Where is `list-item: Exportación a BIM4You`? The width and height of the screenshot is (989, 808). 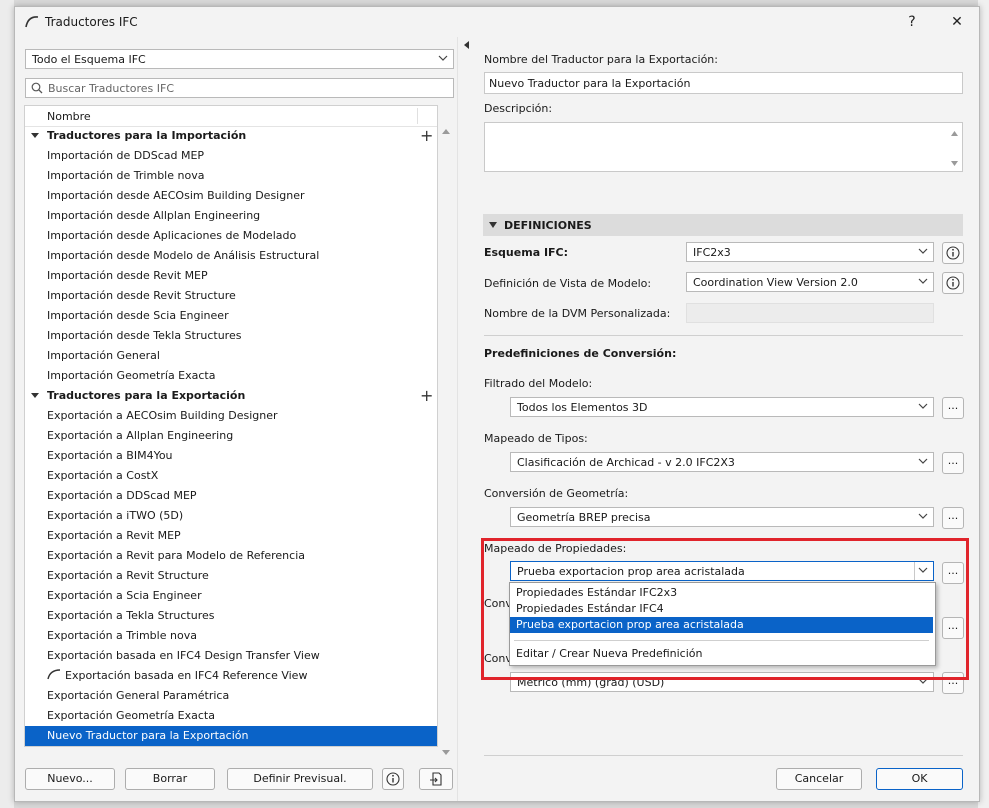
list-item: Exportación a BIM4You is located at coordinates (231, 456).